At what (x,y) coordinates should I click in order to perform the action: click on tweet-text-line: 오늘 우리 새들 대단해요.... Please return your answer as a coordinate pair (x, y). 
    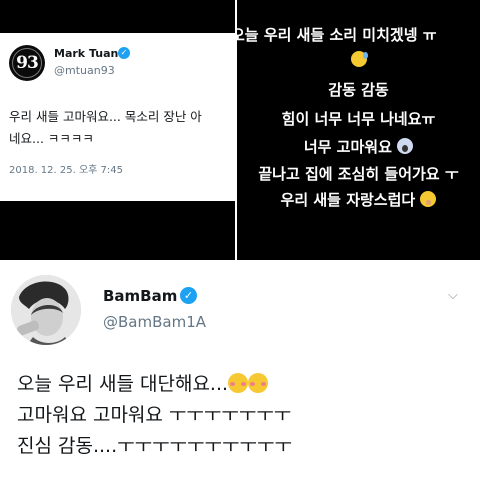
    Looking at the image, I should click on (154, 384).